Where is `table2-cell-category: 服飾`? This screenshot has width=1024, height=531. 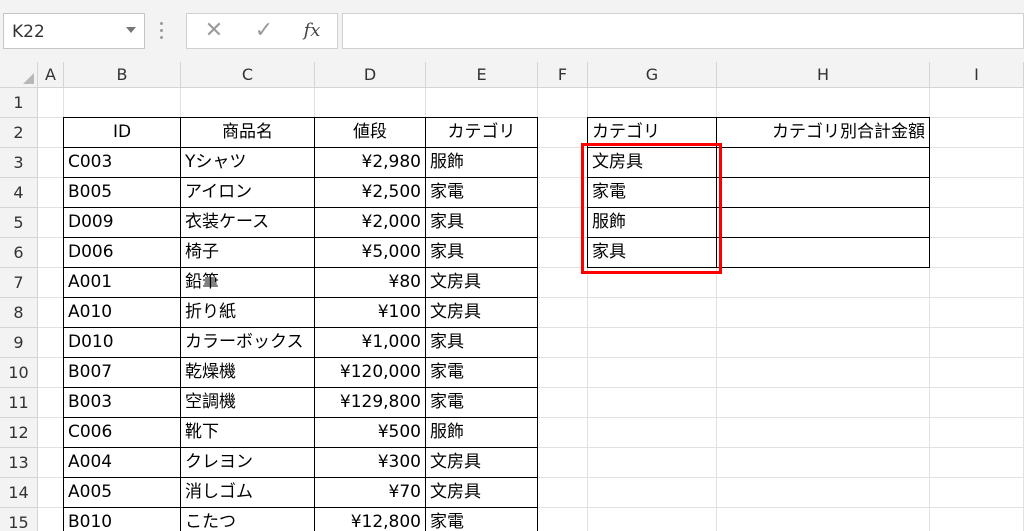 table2-cell-category: 服飾 is located at coordinates (652, 223).